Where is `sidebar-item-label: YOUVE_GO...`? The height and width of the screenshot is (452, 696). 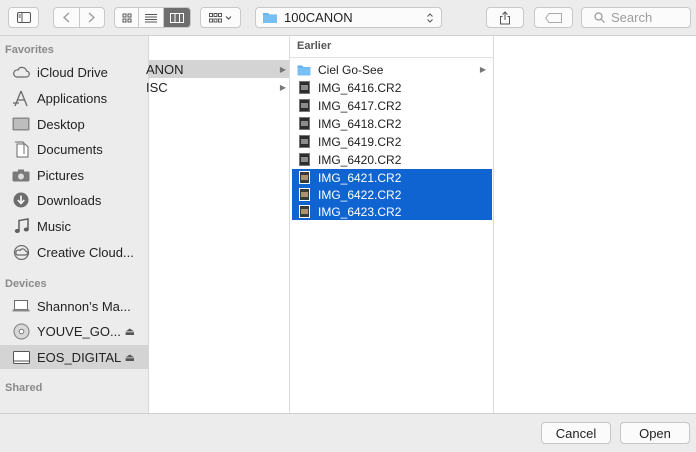 sidebar-item-label: YOUVE_GO... is located at coordinates (79, 331).